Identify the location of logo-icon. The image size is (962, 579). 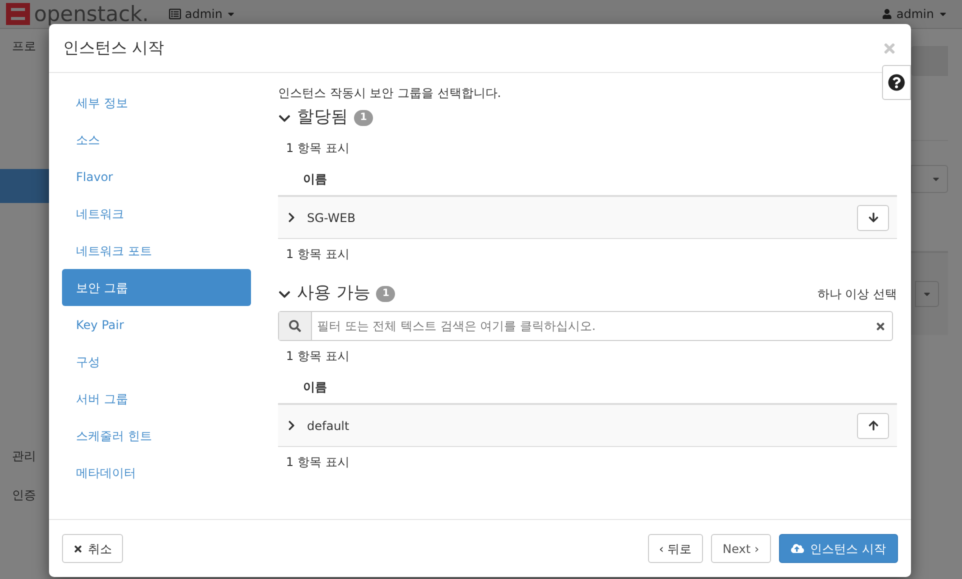
(18, 14).